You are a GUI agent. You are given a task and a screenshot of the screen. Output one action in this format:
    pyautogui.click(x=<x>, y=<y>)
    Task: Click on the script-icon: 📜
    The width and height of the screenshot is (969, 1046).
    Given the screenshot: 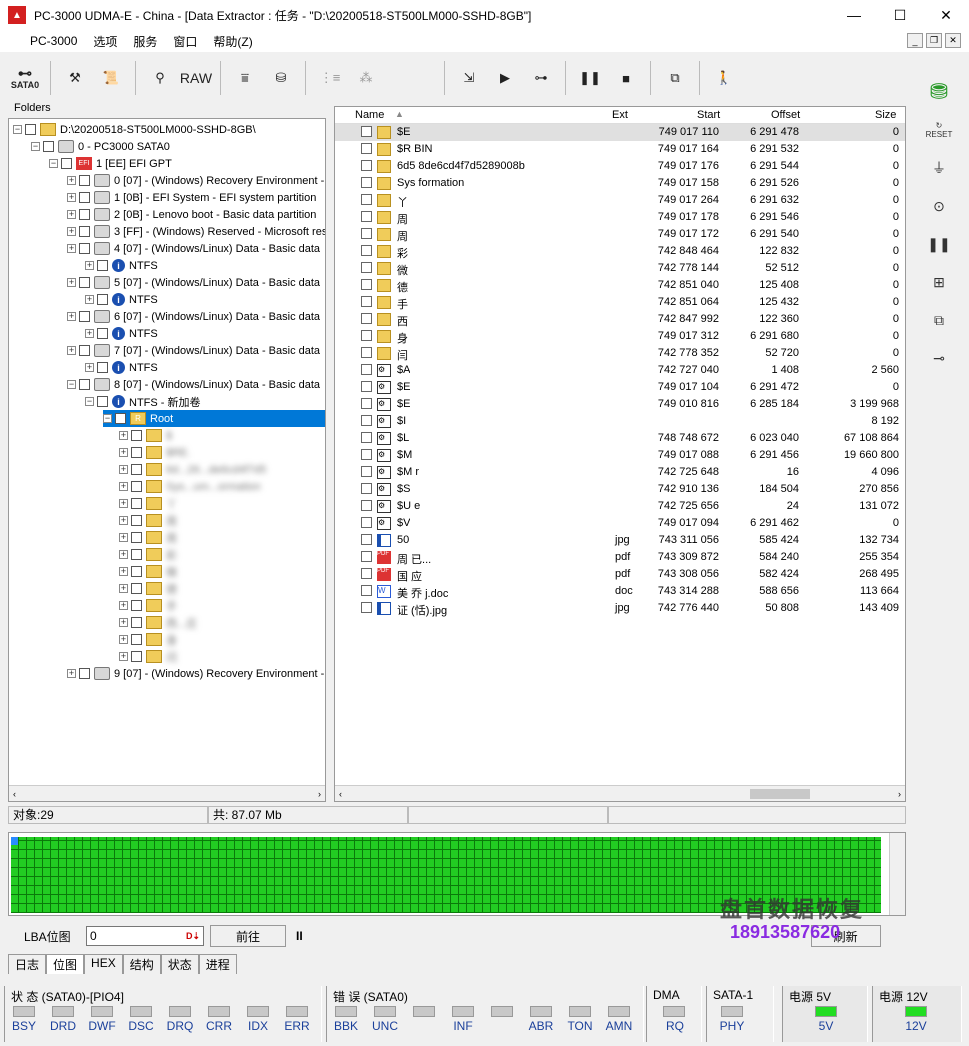 What is the action you would take?
    pyautogui.click(x=111, y=78)
    